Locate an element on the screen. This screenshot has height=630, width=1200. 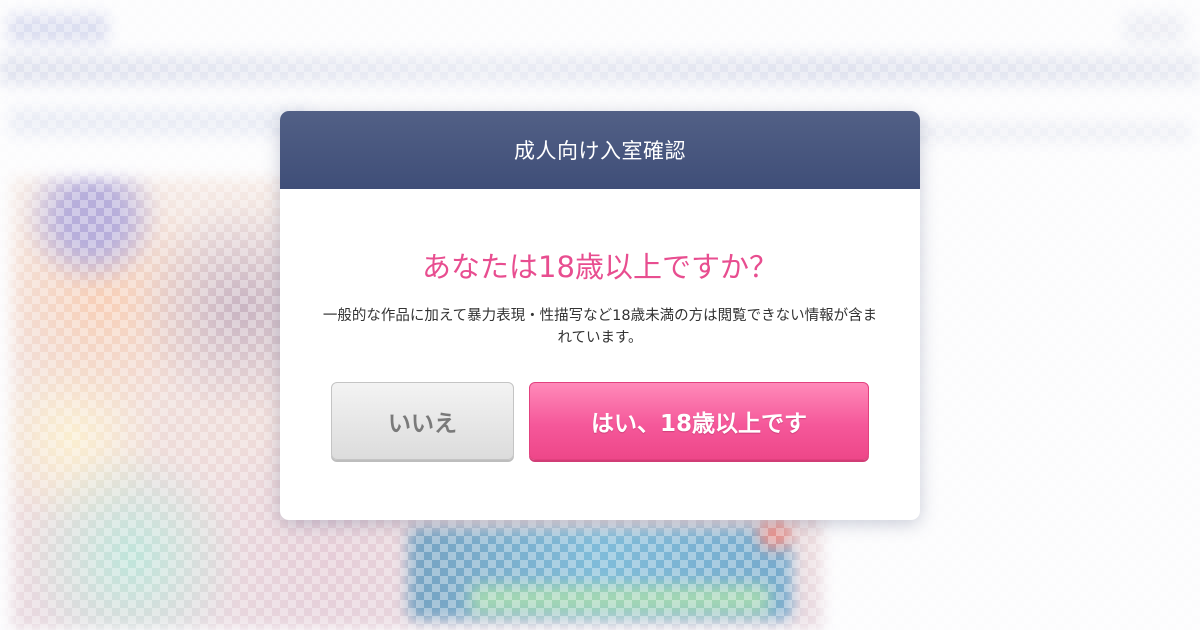
no-button: いいえ is located at coordinates (422, 421).